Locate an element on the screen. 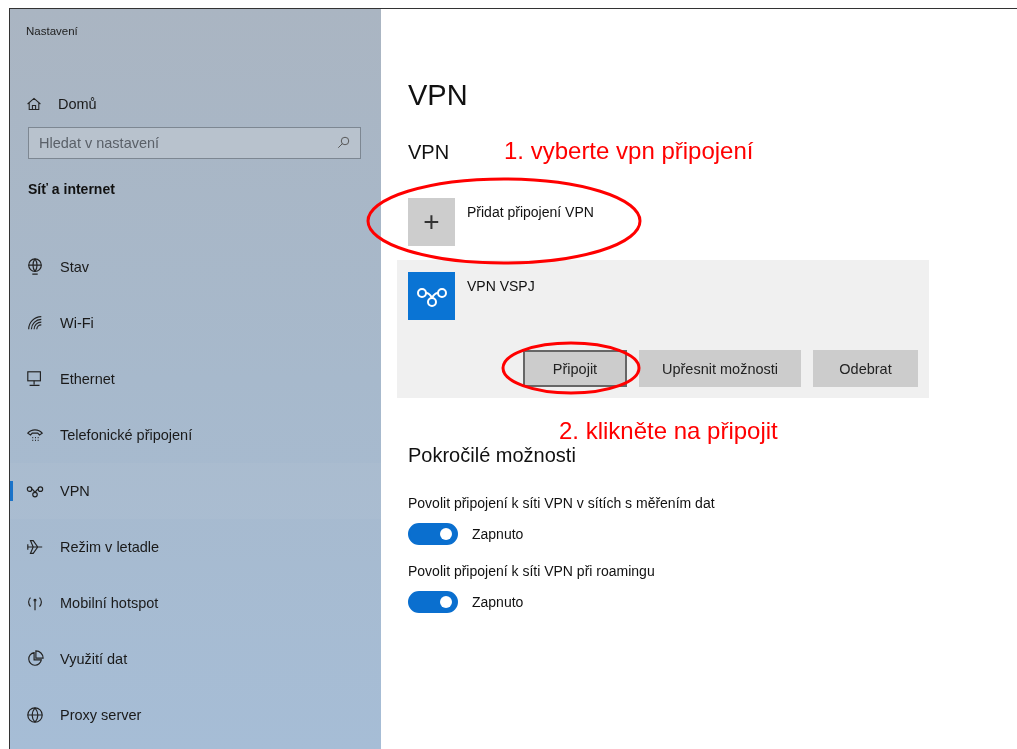 The image size is (1017, 749). action-button: Odebrat is located at coordinates (865, 368).